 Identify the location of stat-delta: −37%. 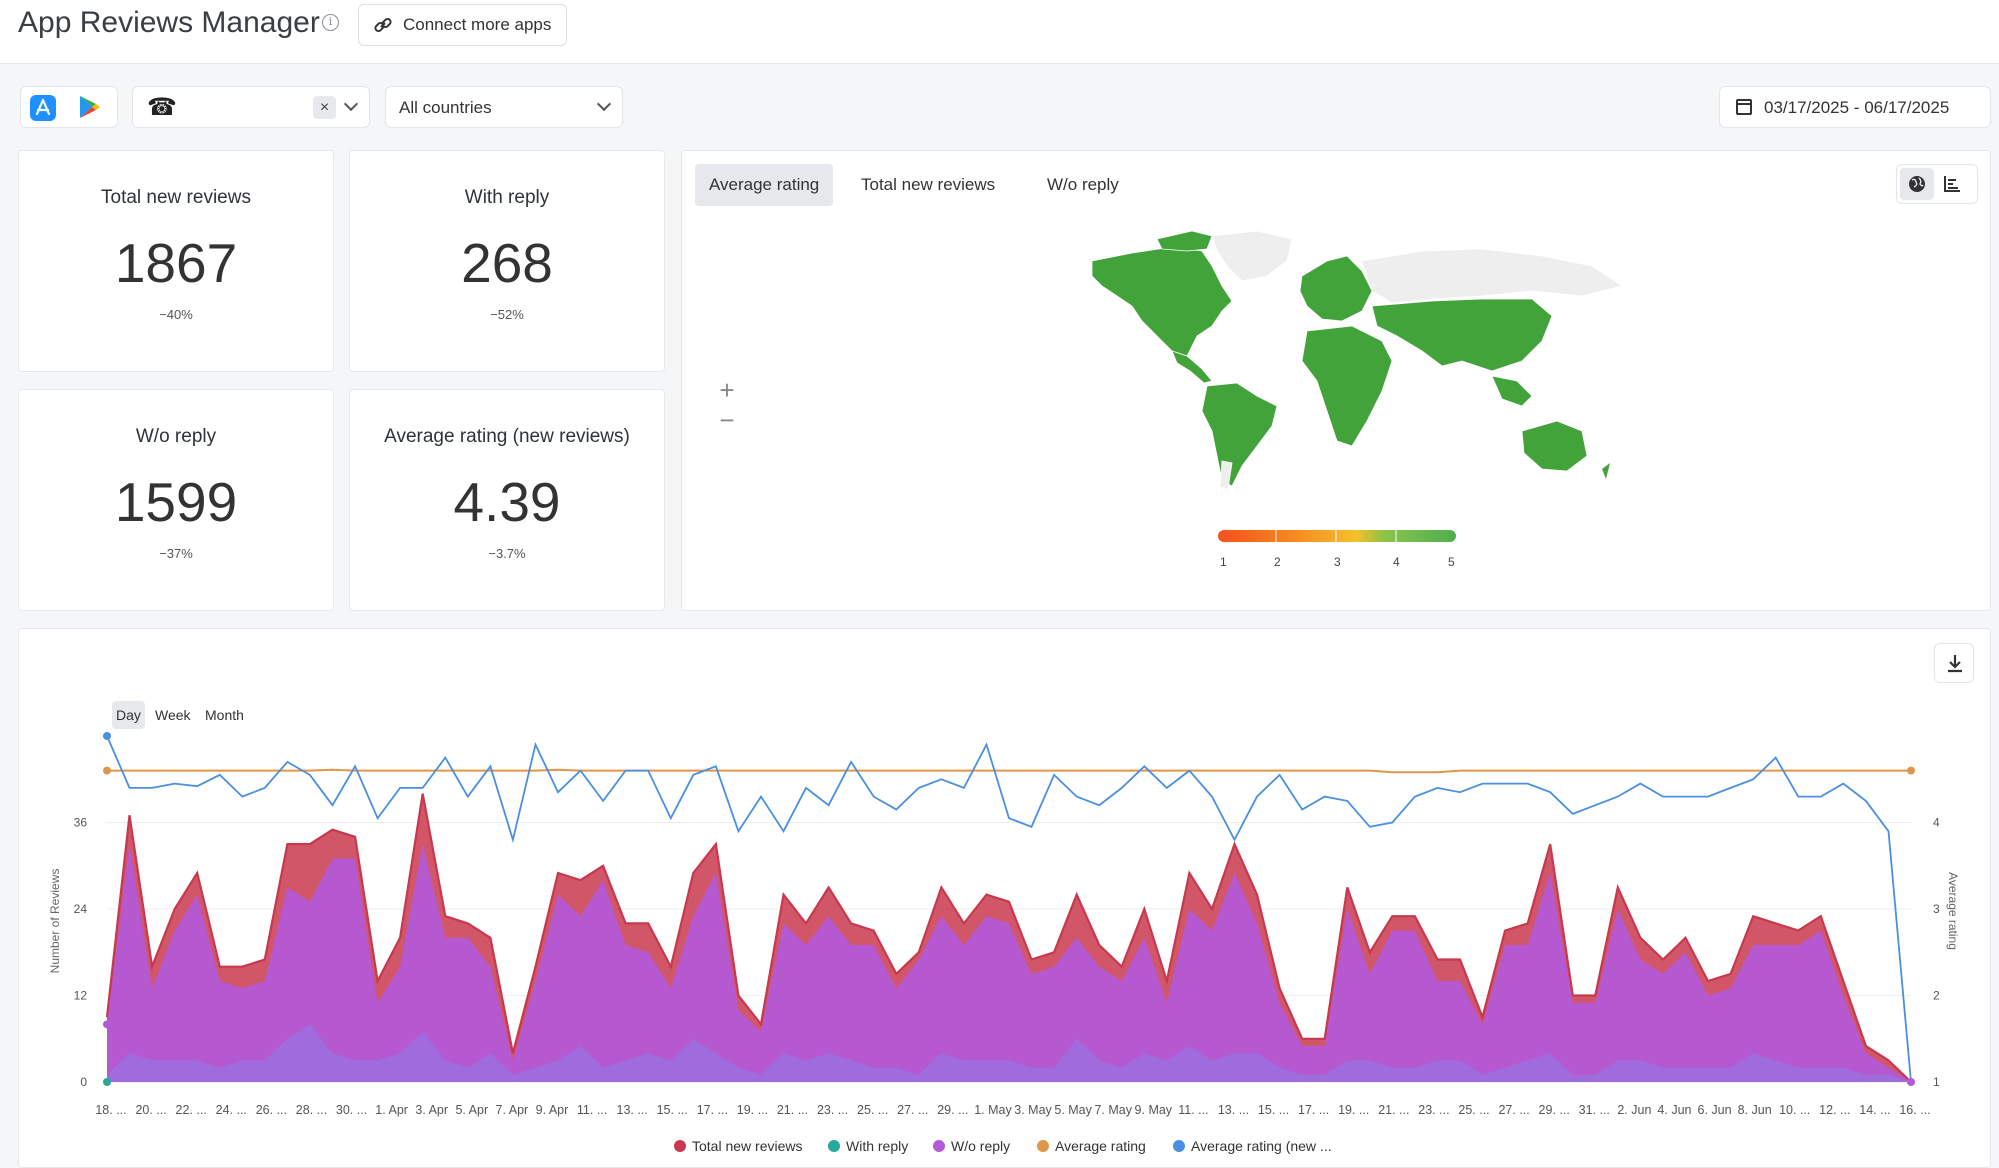
(176, 553).